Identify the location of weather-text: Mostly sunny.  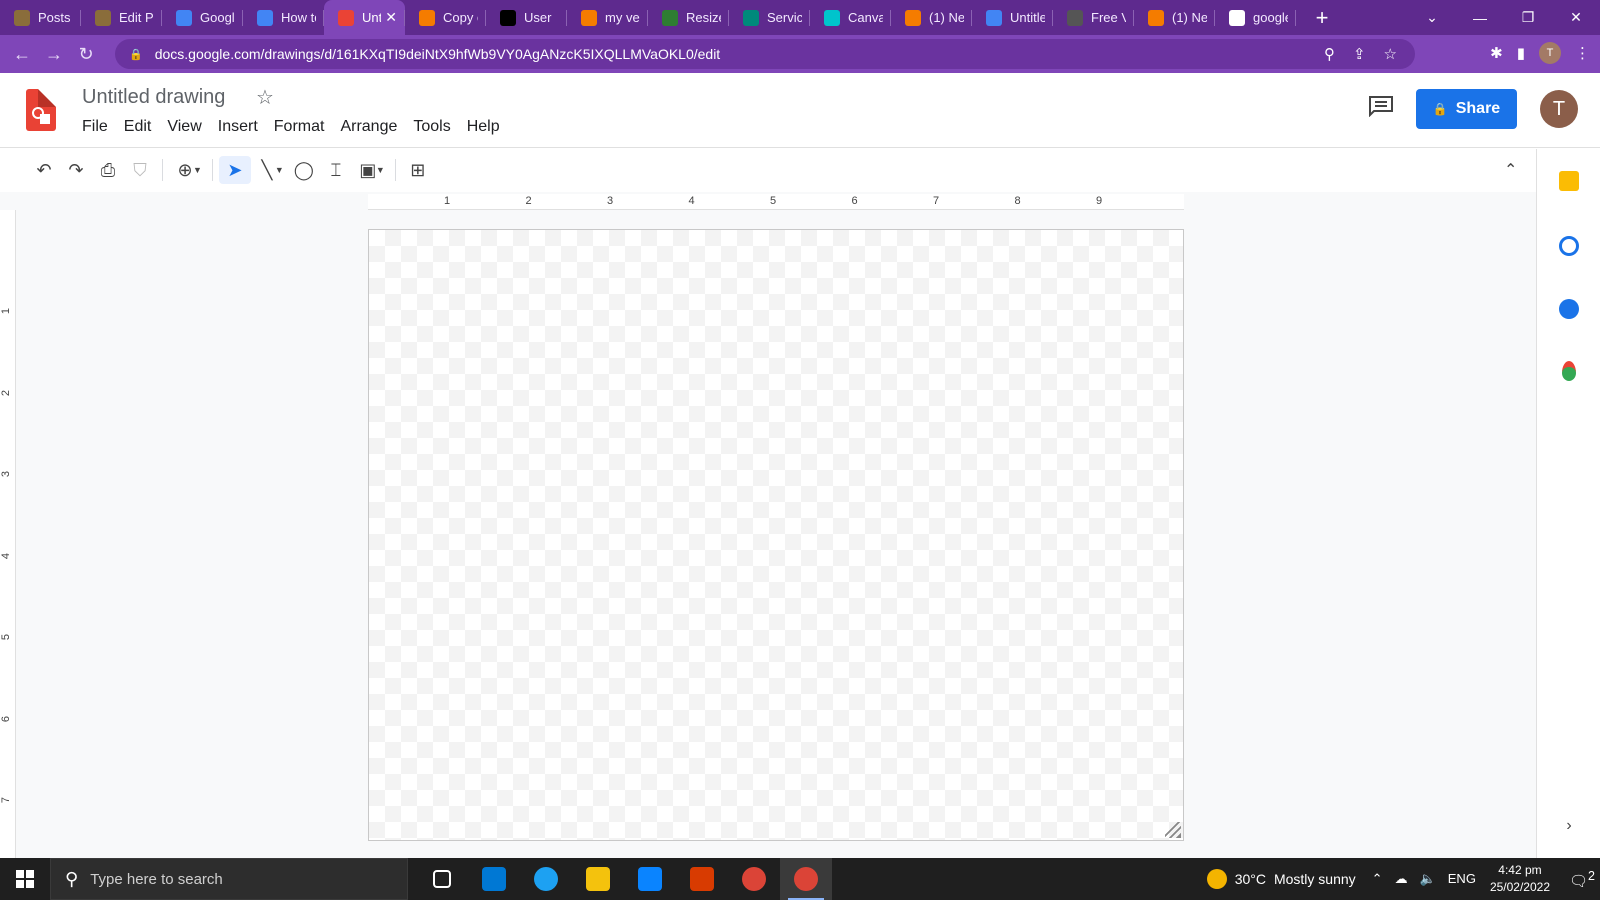
(1314, 879).